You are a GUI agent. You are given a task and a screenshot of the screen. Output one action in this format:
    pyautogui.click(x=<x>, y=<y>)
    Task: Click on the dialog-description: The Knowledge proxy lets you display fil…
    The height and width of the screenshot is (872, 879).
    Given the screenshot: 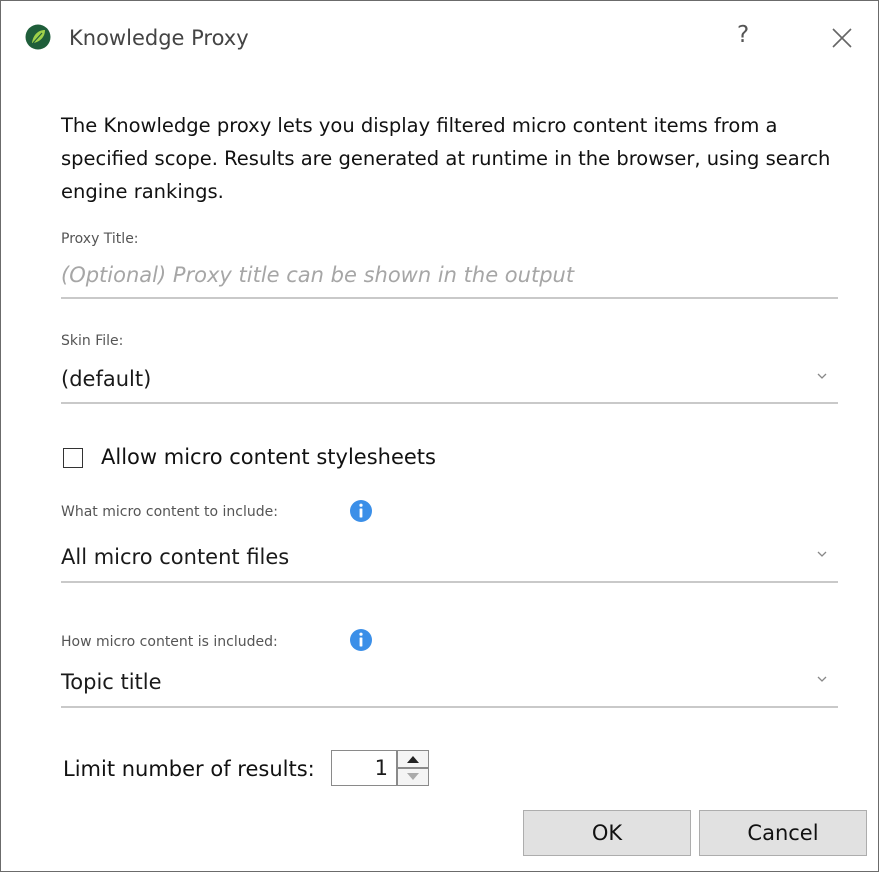 What is the action you would take?
    pyautogui.click(x=446, y=158)
    